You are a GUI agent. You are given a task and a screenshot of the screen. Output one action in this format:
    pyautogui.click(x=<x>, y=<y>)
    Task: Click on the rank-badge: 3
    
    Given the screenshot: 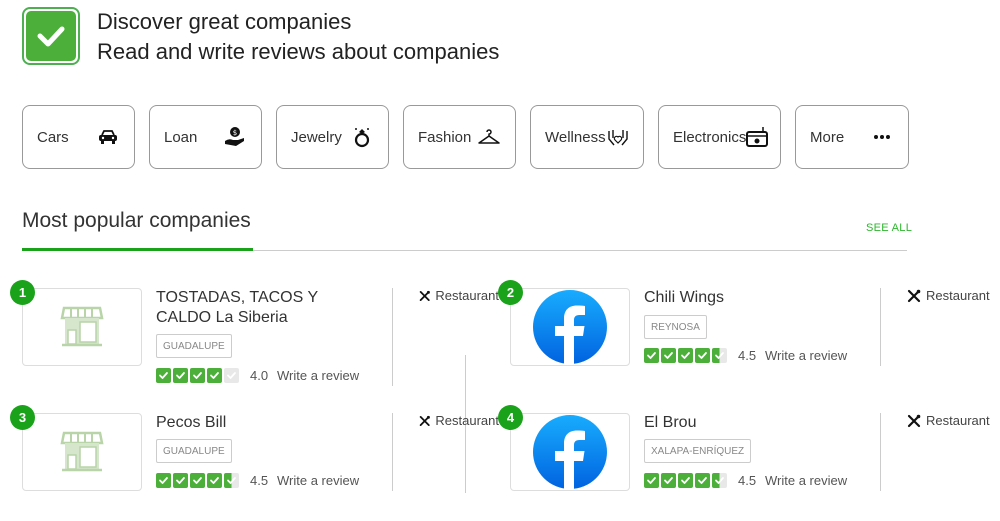 What is the action you would take?
    pyautogui.click(x=22, y=417)
    